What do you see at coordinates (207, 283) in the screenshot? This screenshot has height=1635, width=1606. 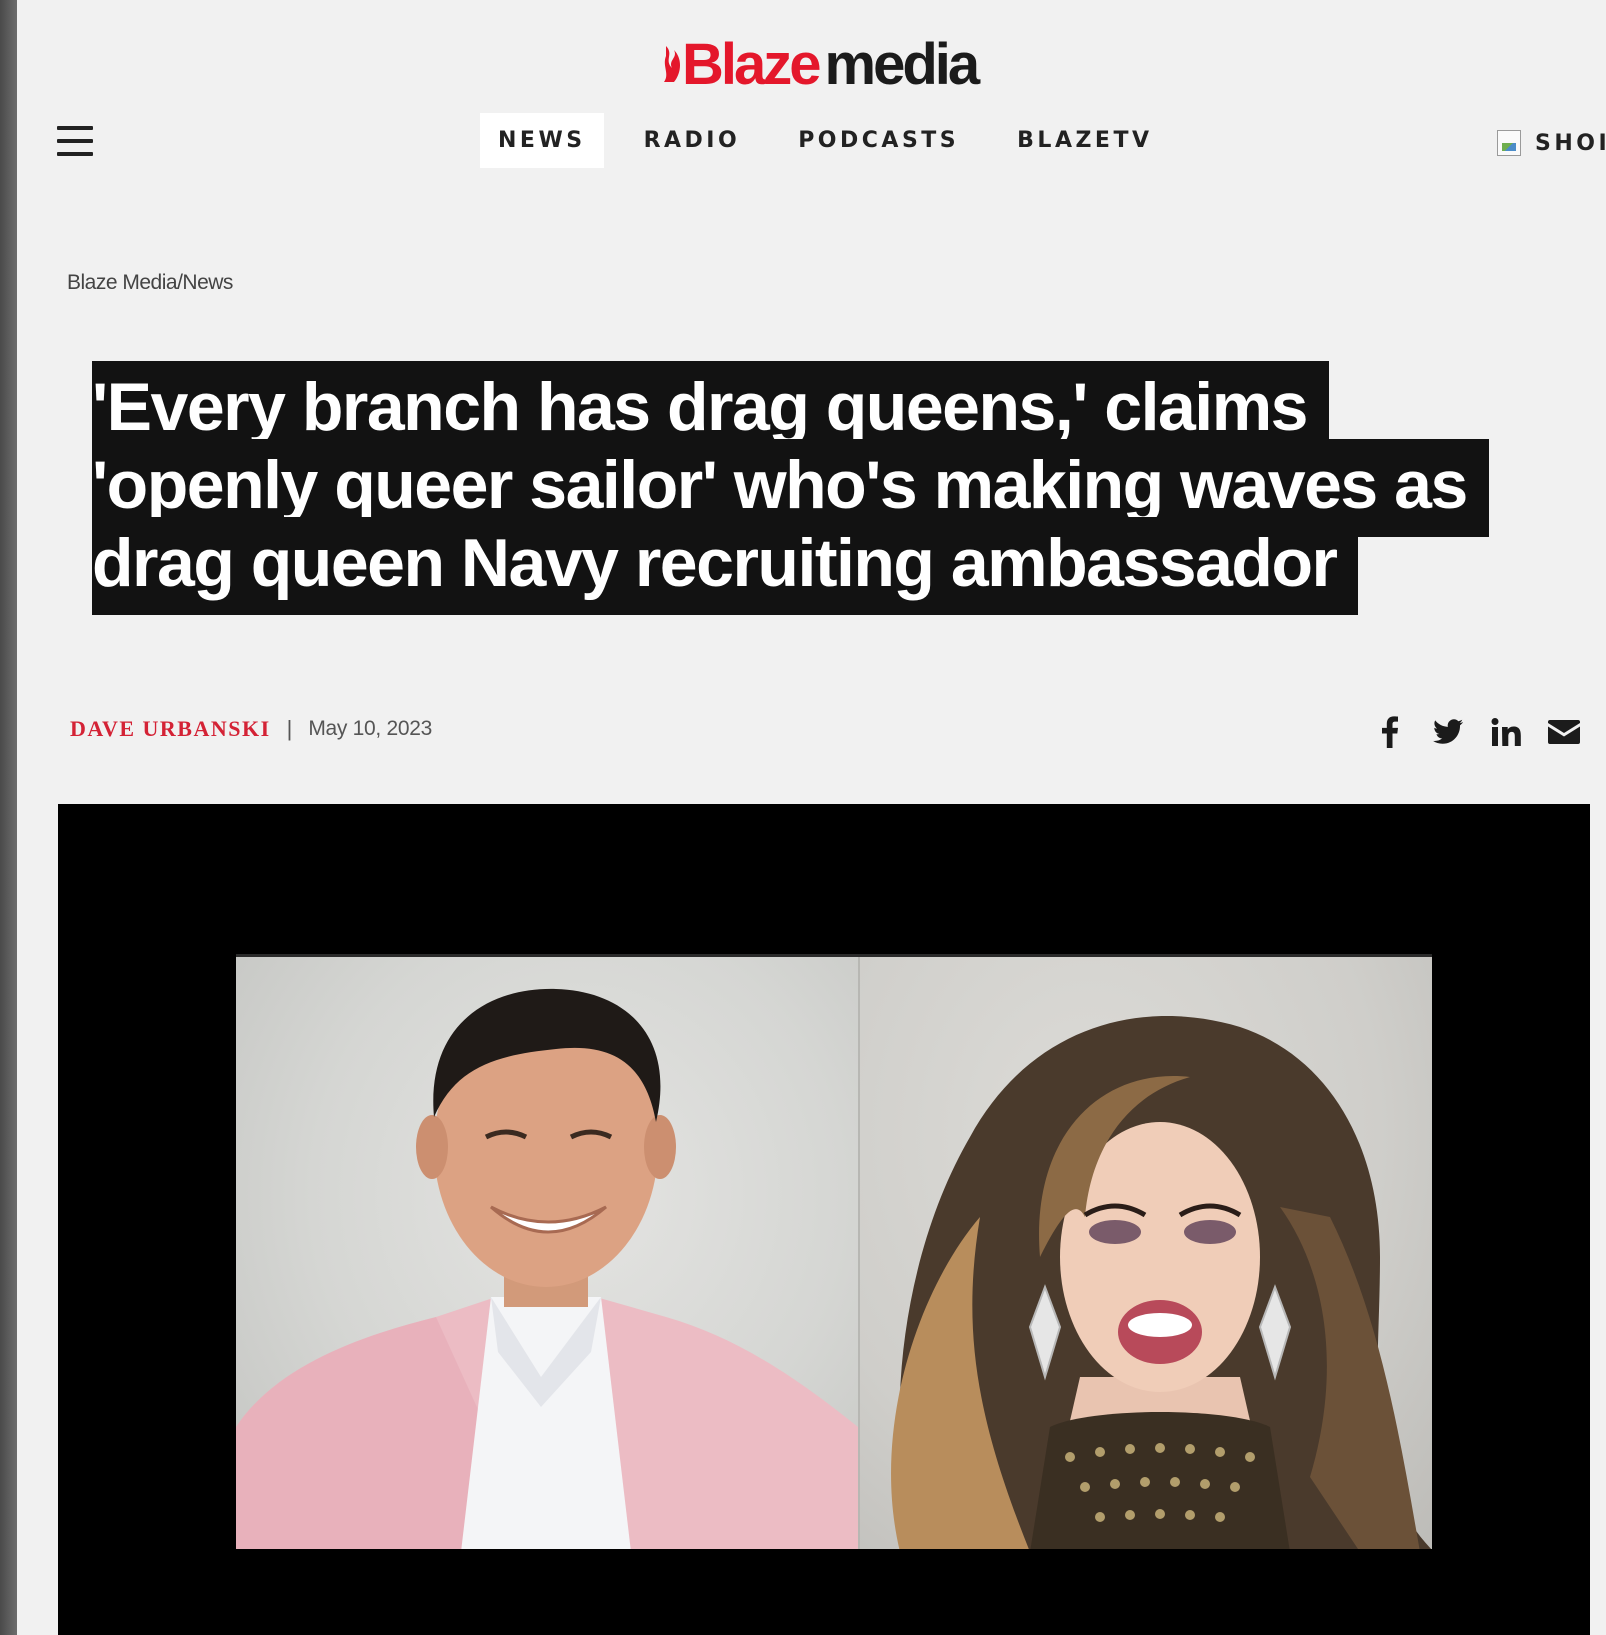 I see `breadcrumb-item-news: News` at bounding box center [207, 283].